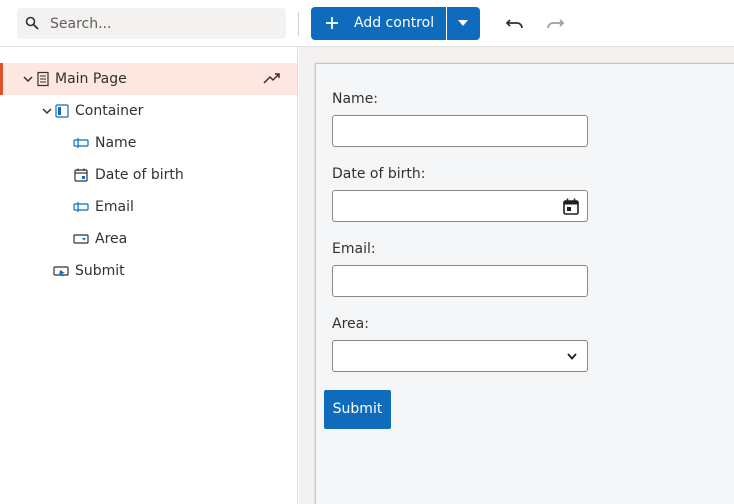 This screenshot has width=734, height=504. Describe the element at coordinates (148, 239) in the screenshot. I see `tree-item-area: Area` at that location.